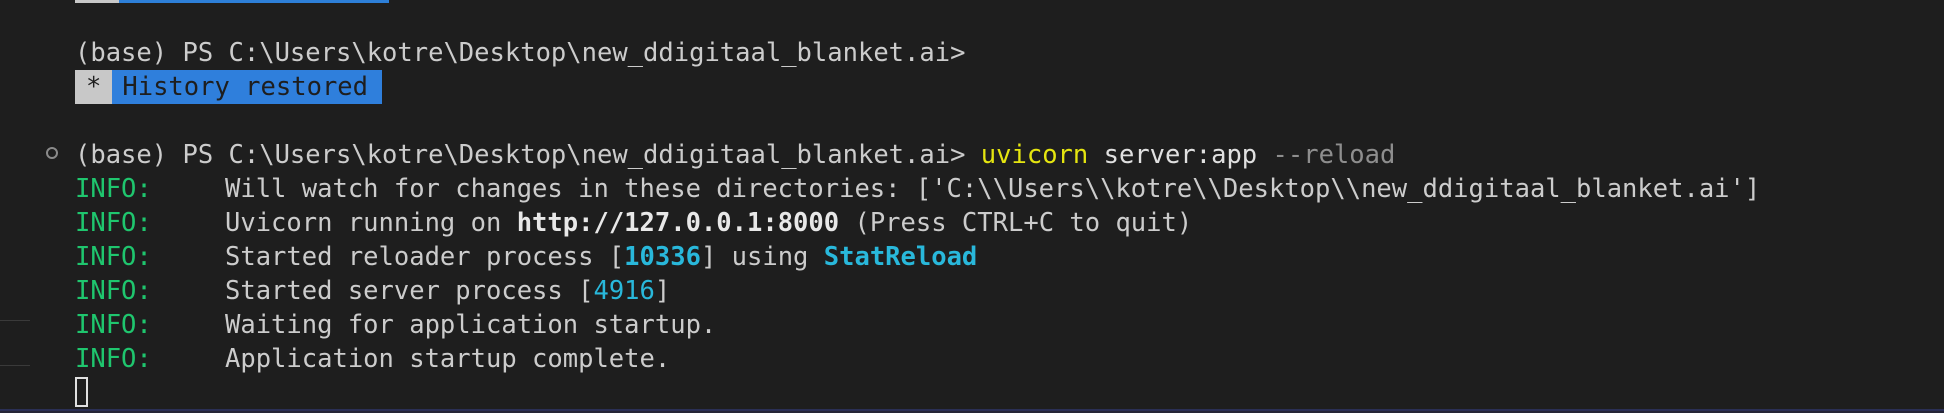 The image size is (1944, 413). I want to click on terminal-cursor, so click(81, 392).